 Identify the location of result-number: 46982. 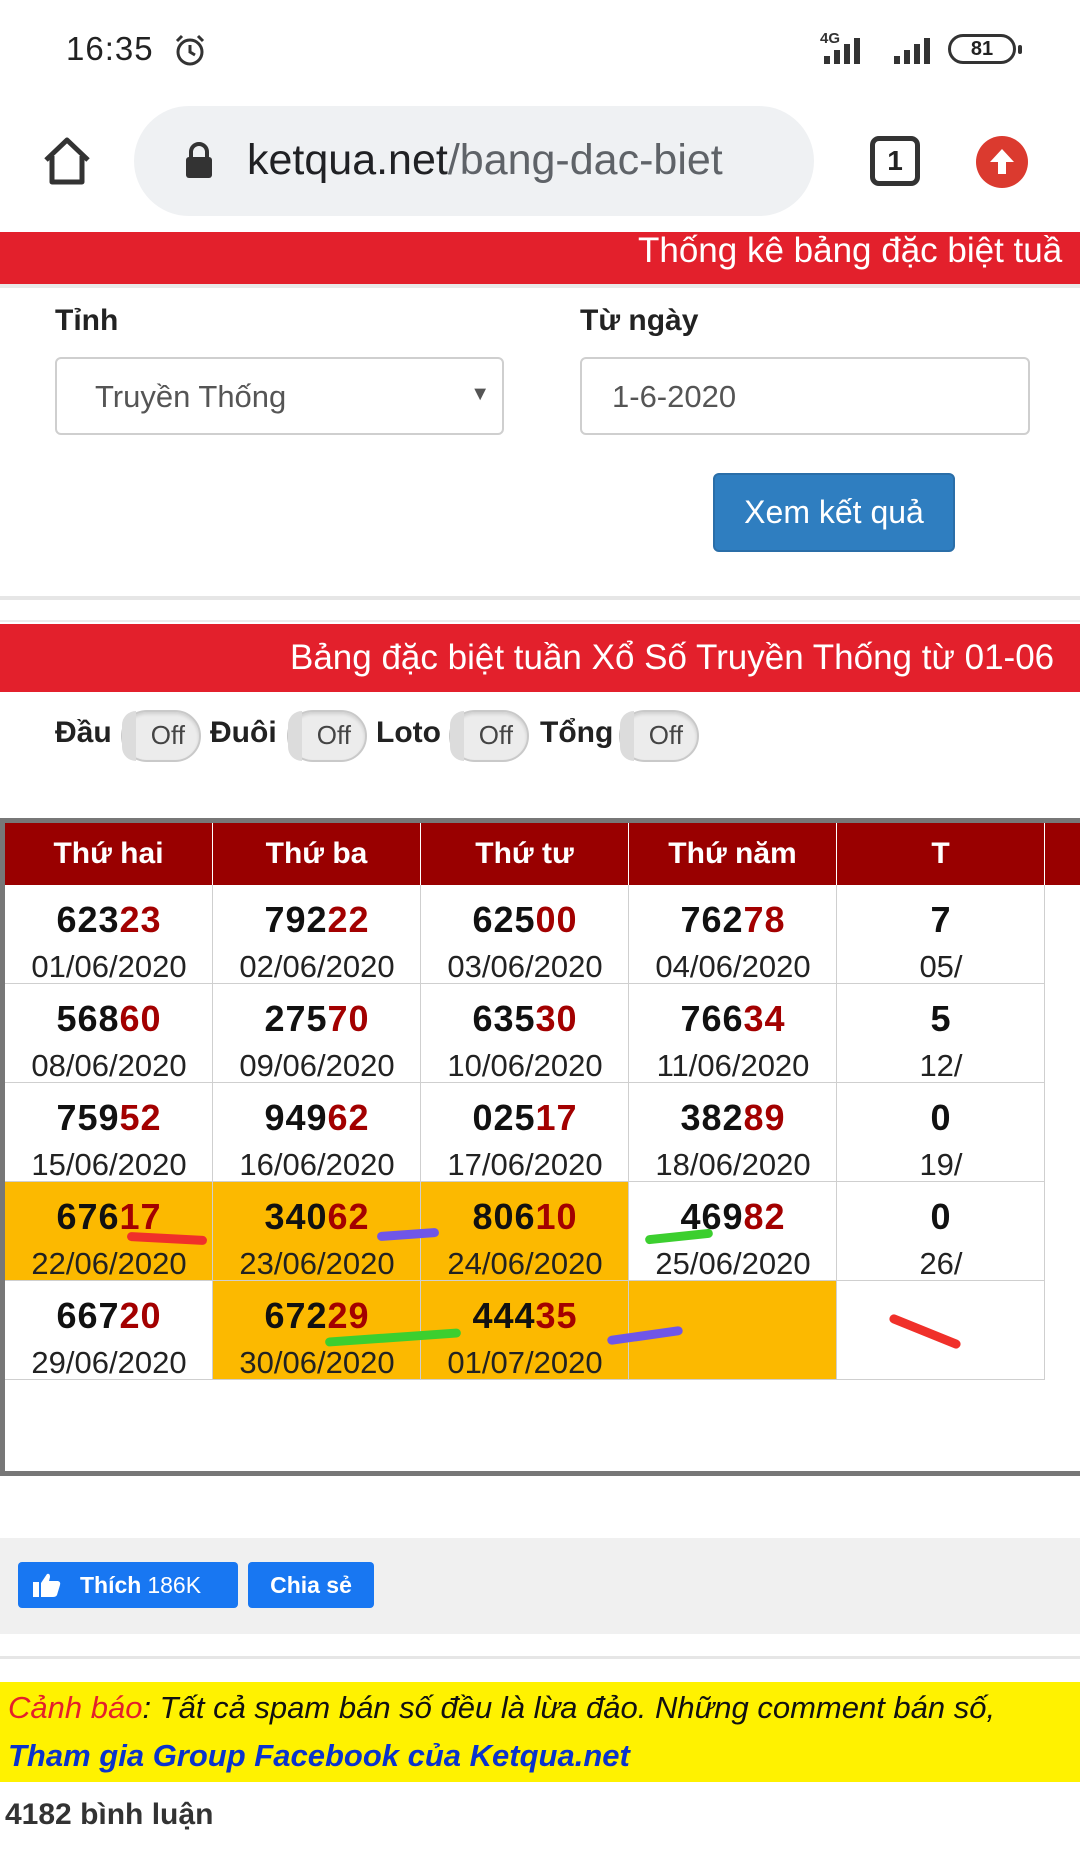
(733, 1217).